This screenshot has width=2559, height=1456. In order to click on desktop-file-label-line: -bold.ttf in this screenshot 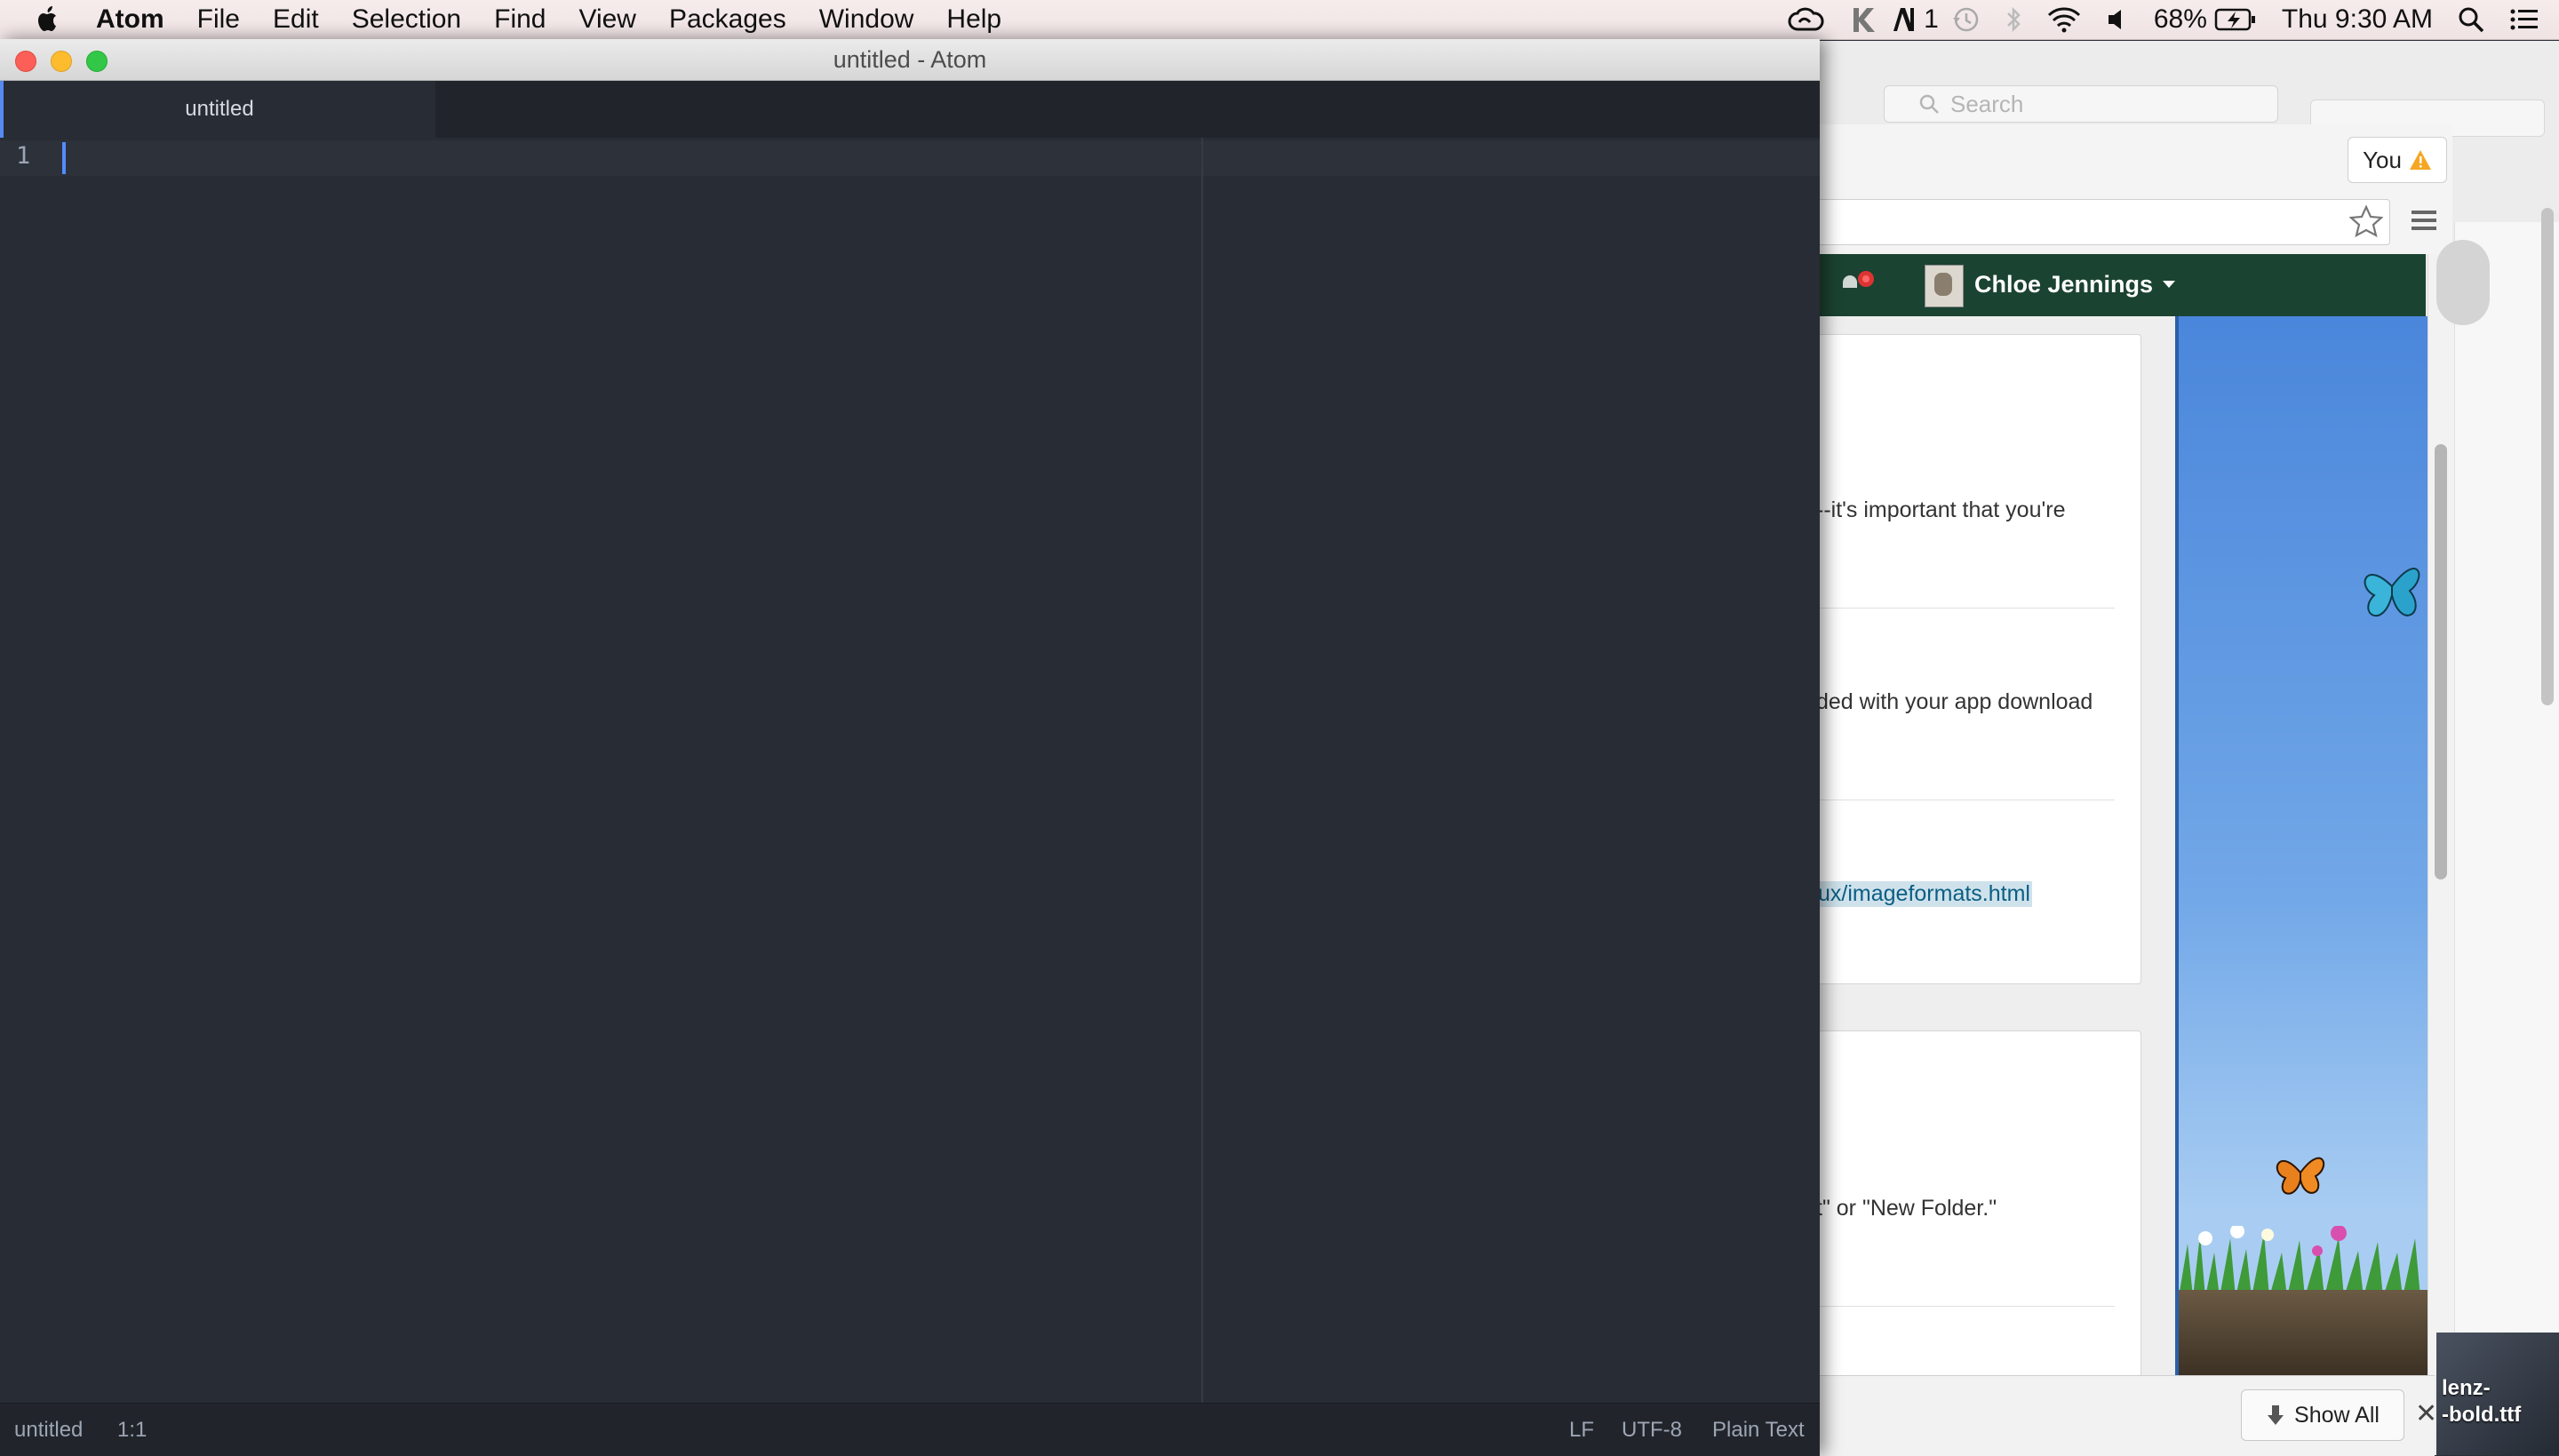, I will do `click(2482, 1415)`.